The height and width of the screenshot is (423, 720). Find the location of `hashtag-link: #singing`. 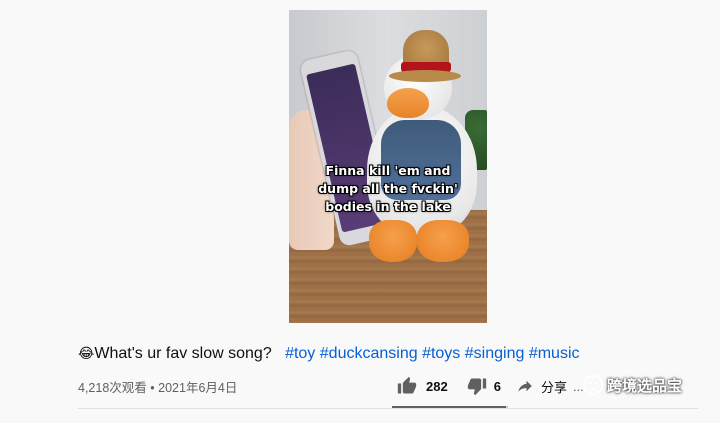

hashtag-link: #singing is located at coordinates (495, 353).